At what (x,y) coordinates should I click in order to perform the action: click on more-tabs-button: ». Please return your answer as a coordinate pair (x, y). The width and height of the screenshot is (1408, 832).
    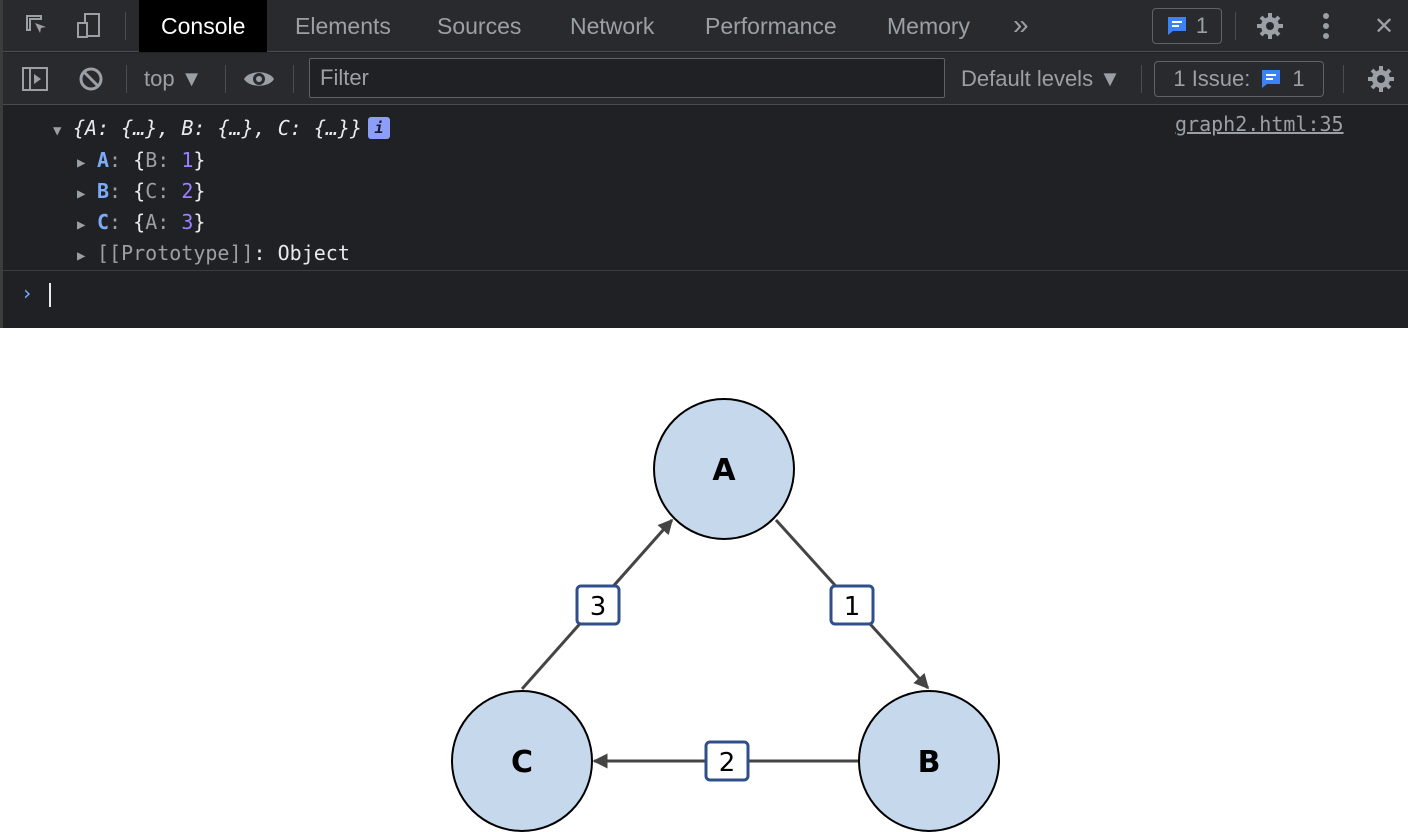
    Looking at the image, I should click on (1021, 26).